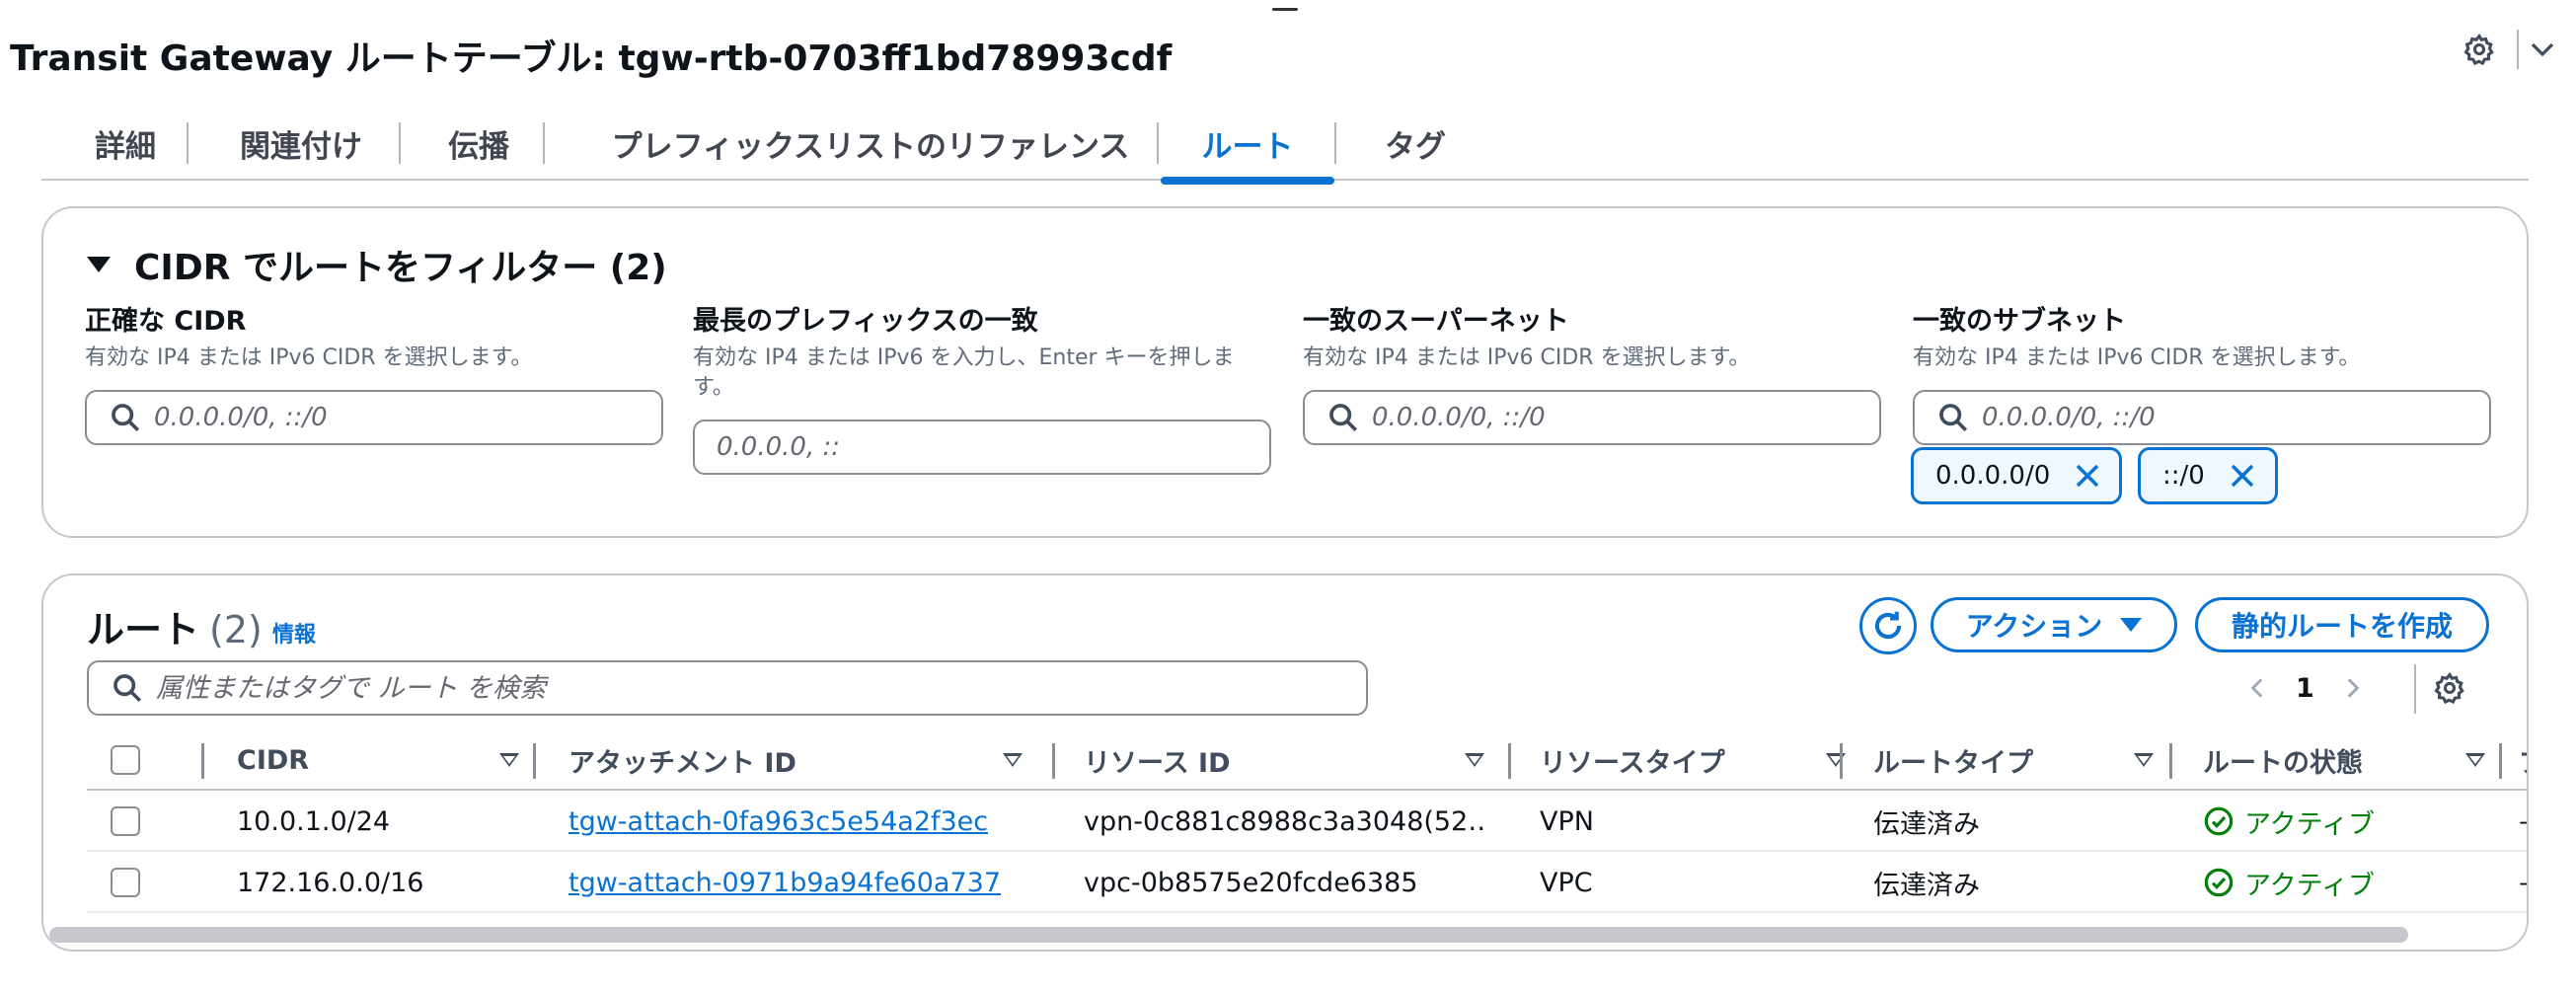 This screenshot has height=993, width=2576. What do you see at coordinates (391, 417) in the screenshot?
I see `exact-cidr-input` at bounding box center [391, 417].